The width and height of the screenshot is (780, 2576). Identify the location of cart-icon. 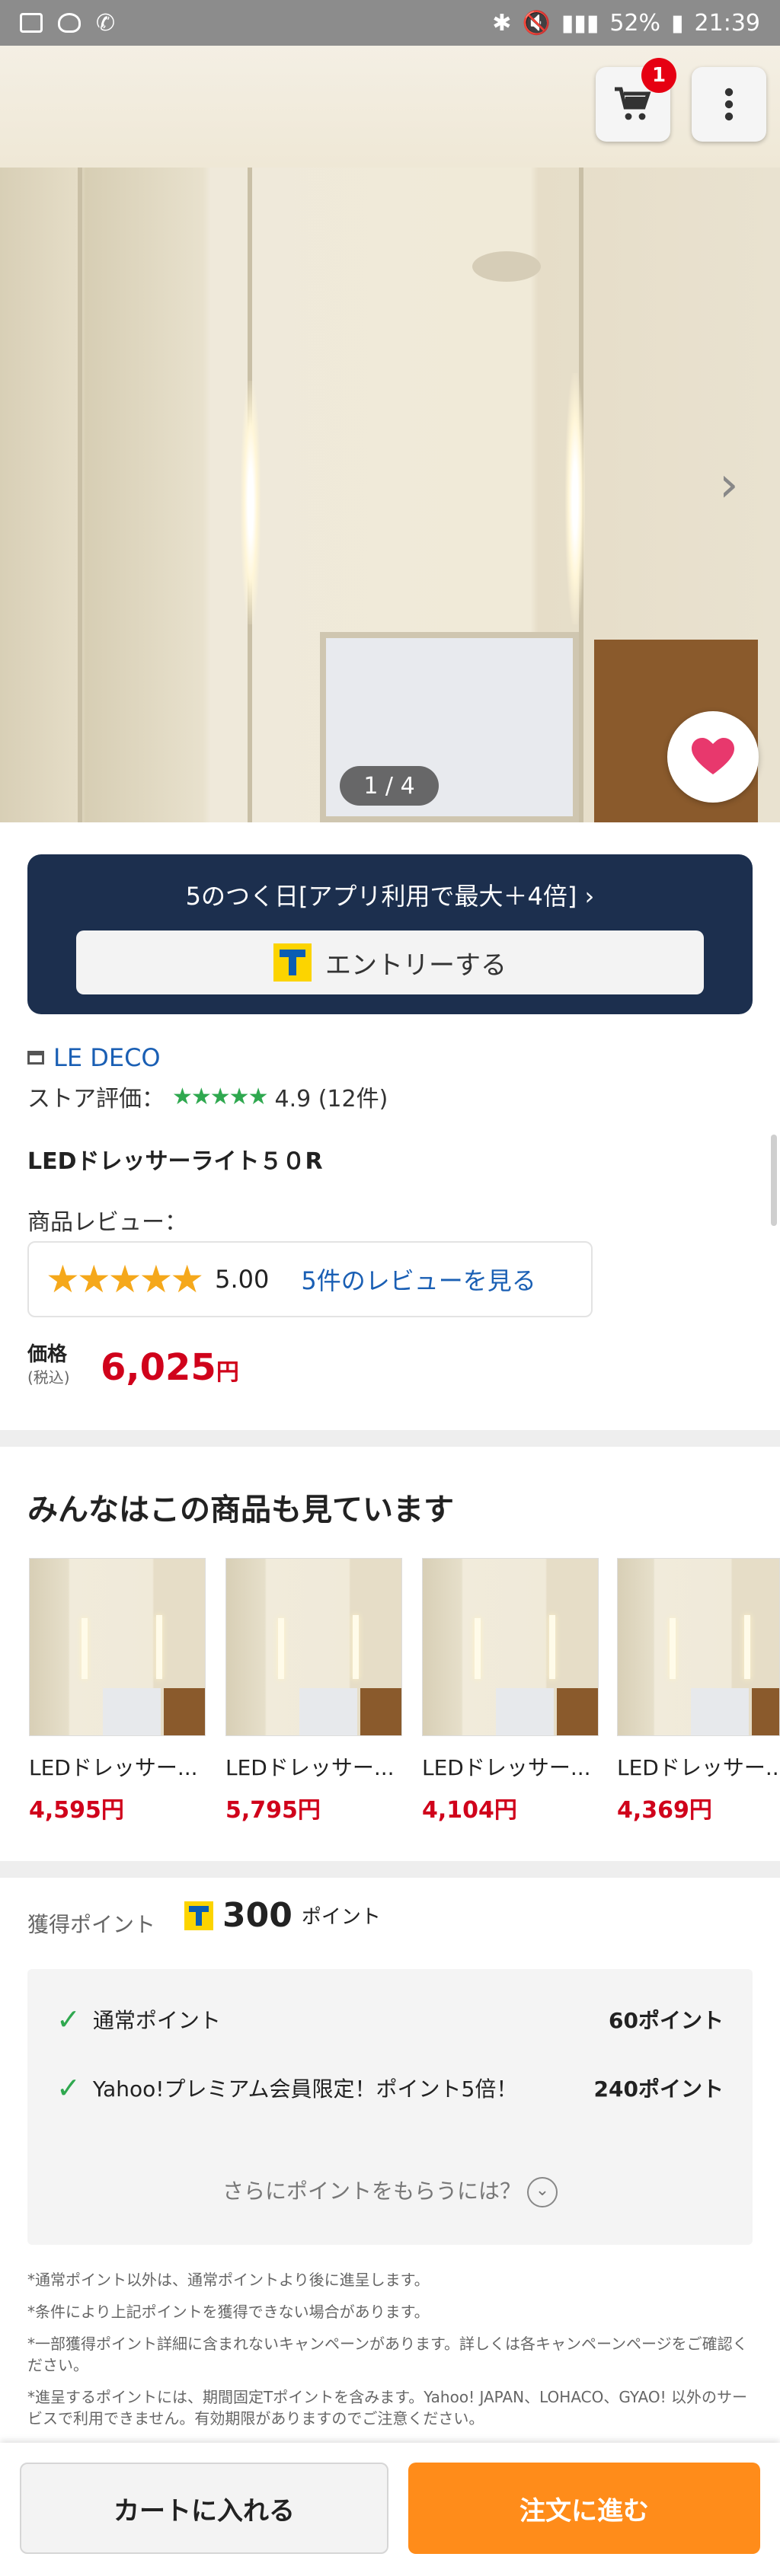
(633, 103).